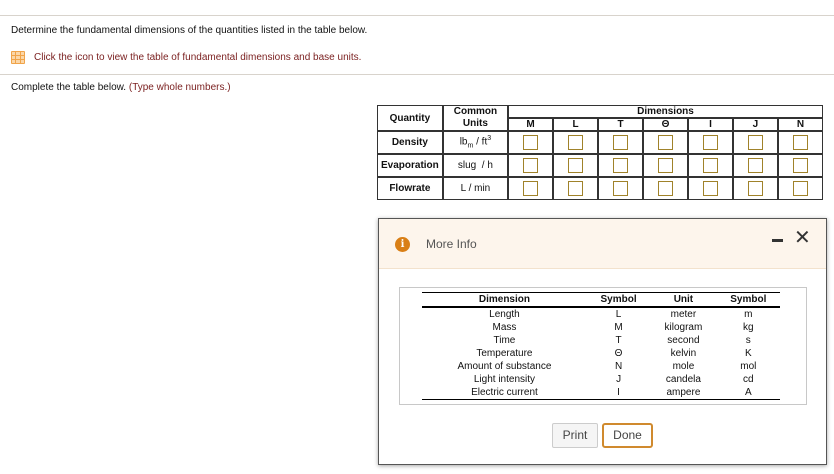 This screenshot has height=474, width=834. What do you see at coordinates (475, 118) in the screenshot?
I see `common-units-header: Common Units` at bounding box center [475, 118].